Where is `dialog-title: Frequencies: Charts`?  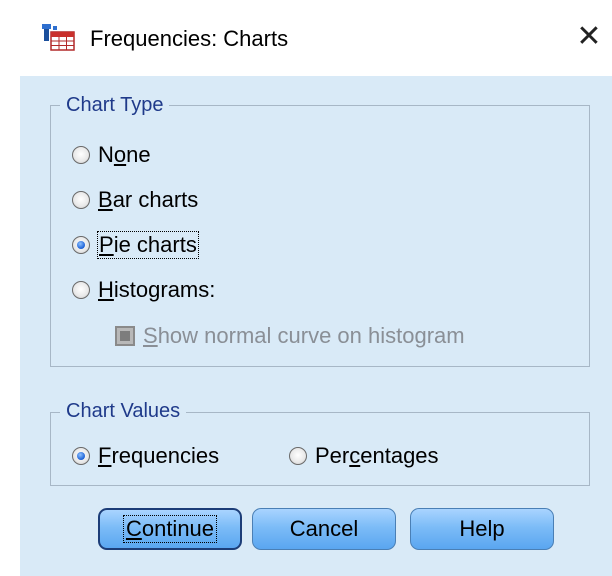 dialog-title: Frequencies: Charts is located at coordinates (189, 38).